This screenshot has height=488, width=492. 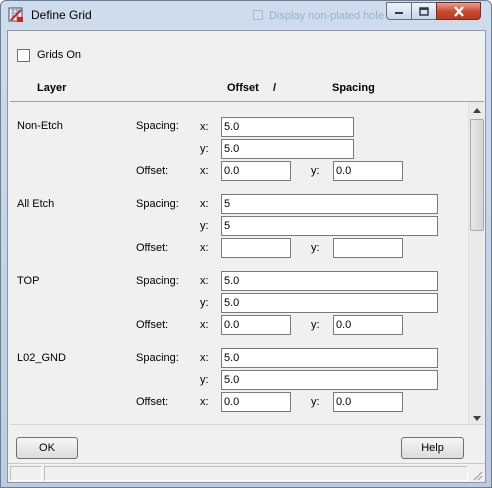 What do you see at coordinates (36, 204) in the screenshot?
I see `layer-name: All Etch` at bounding box center [36, 204].